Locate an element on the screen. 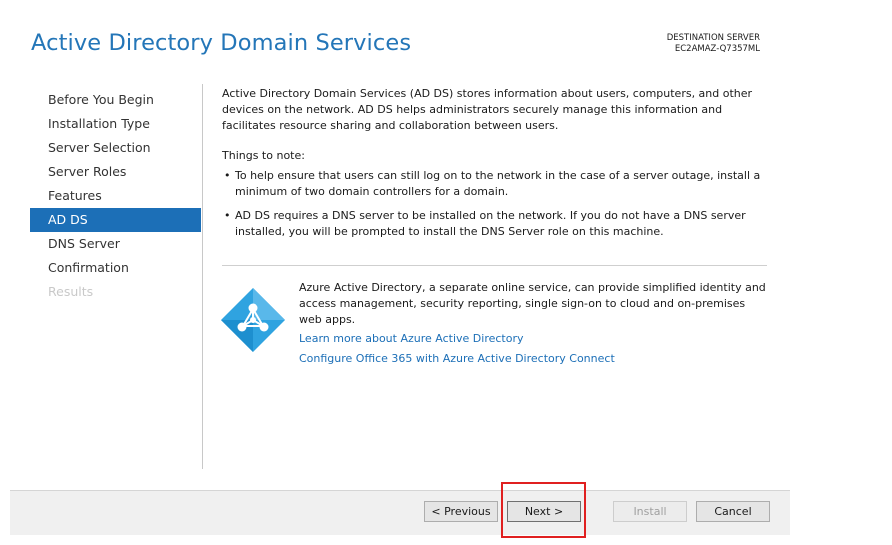 The height and width of the screenshot is (545, 892). page-title: Active Directory Domain Services is located at coordinates (221, 43).